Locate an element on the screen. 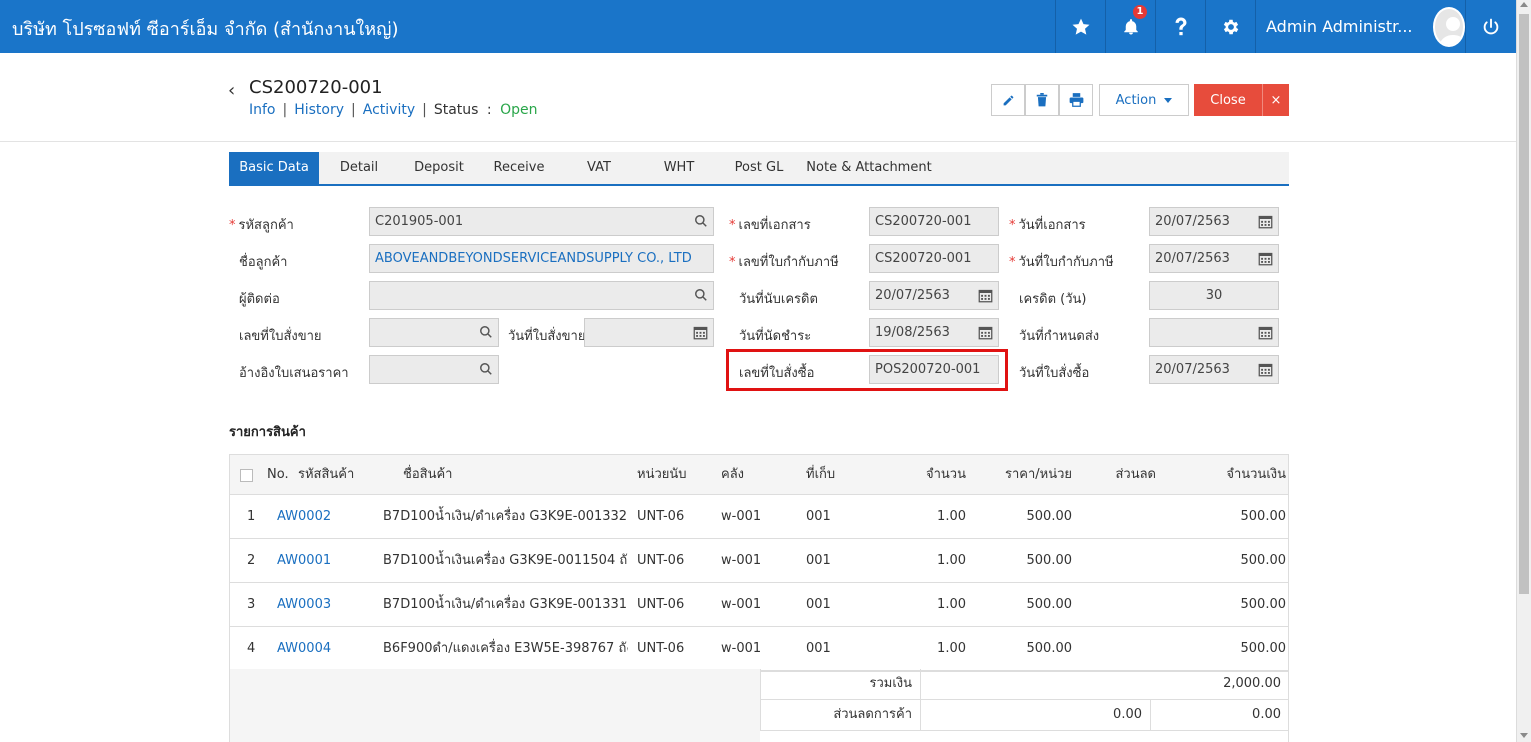  pencil-icon is located at coordinates (1008, 100).